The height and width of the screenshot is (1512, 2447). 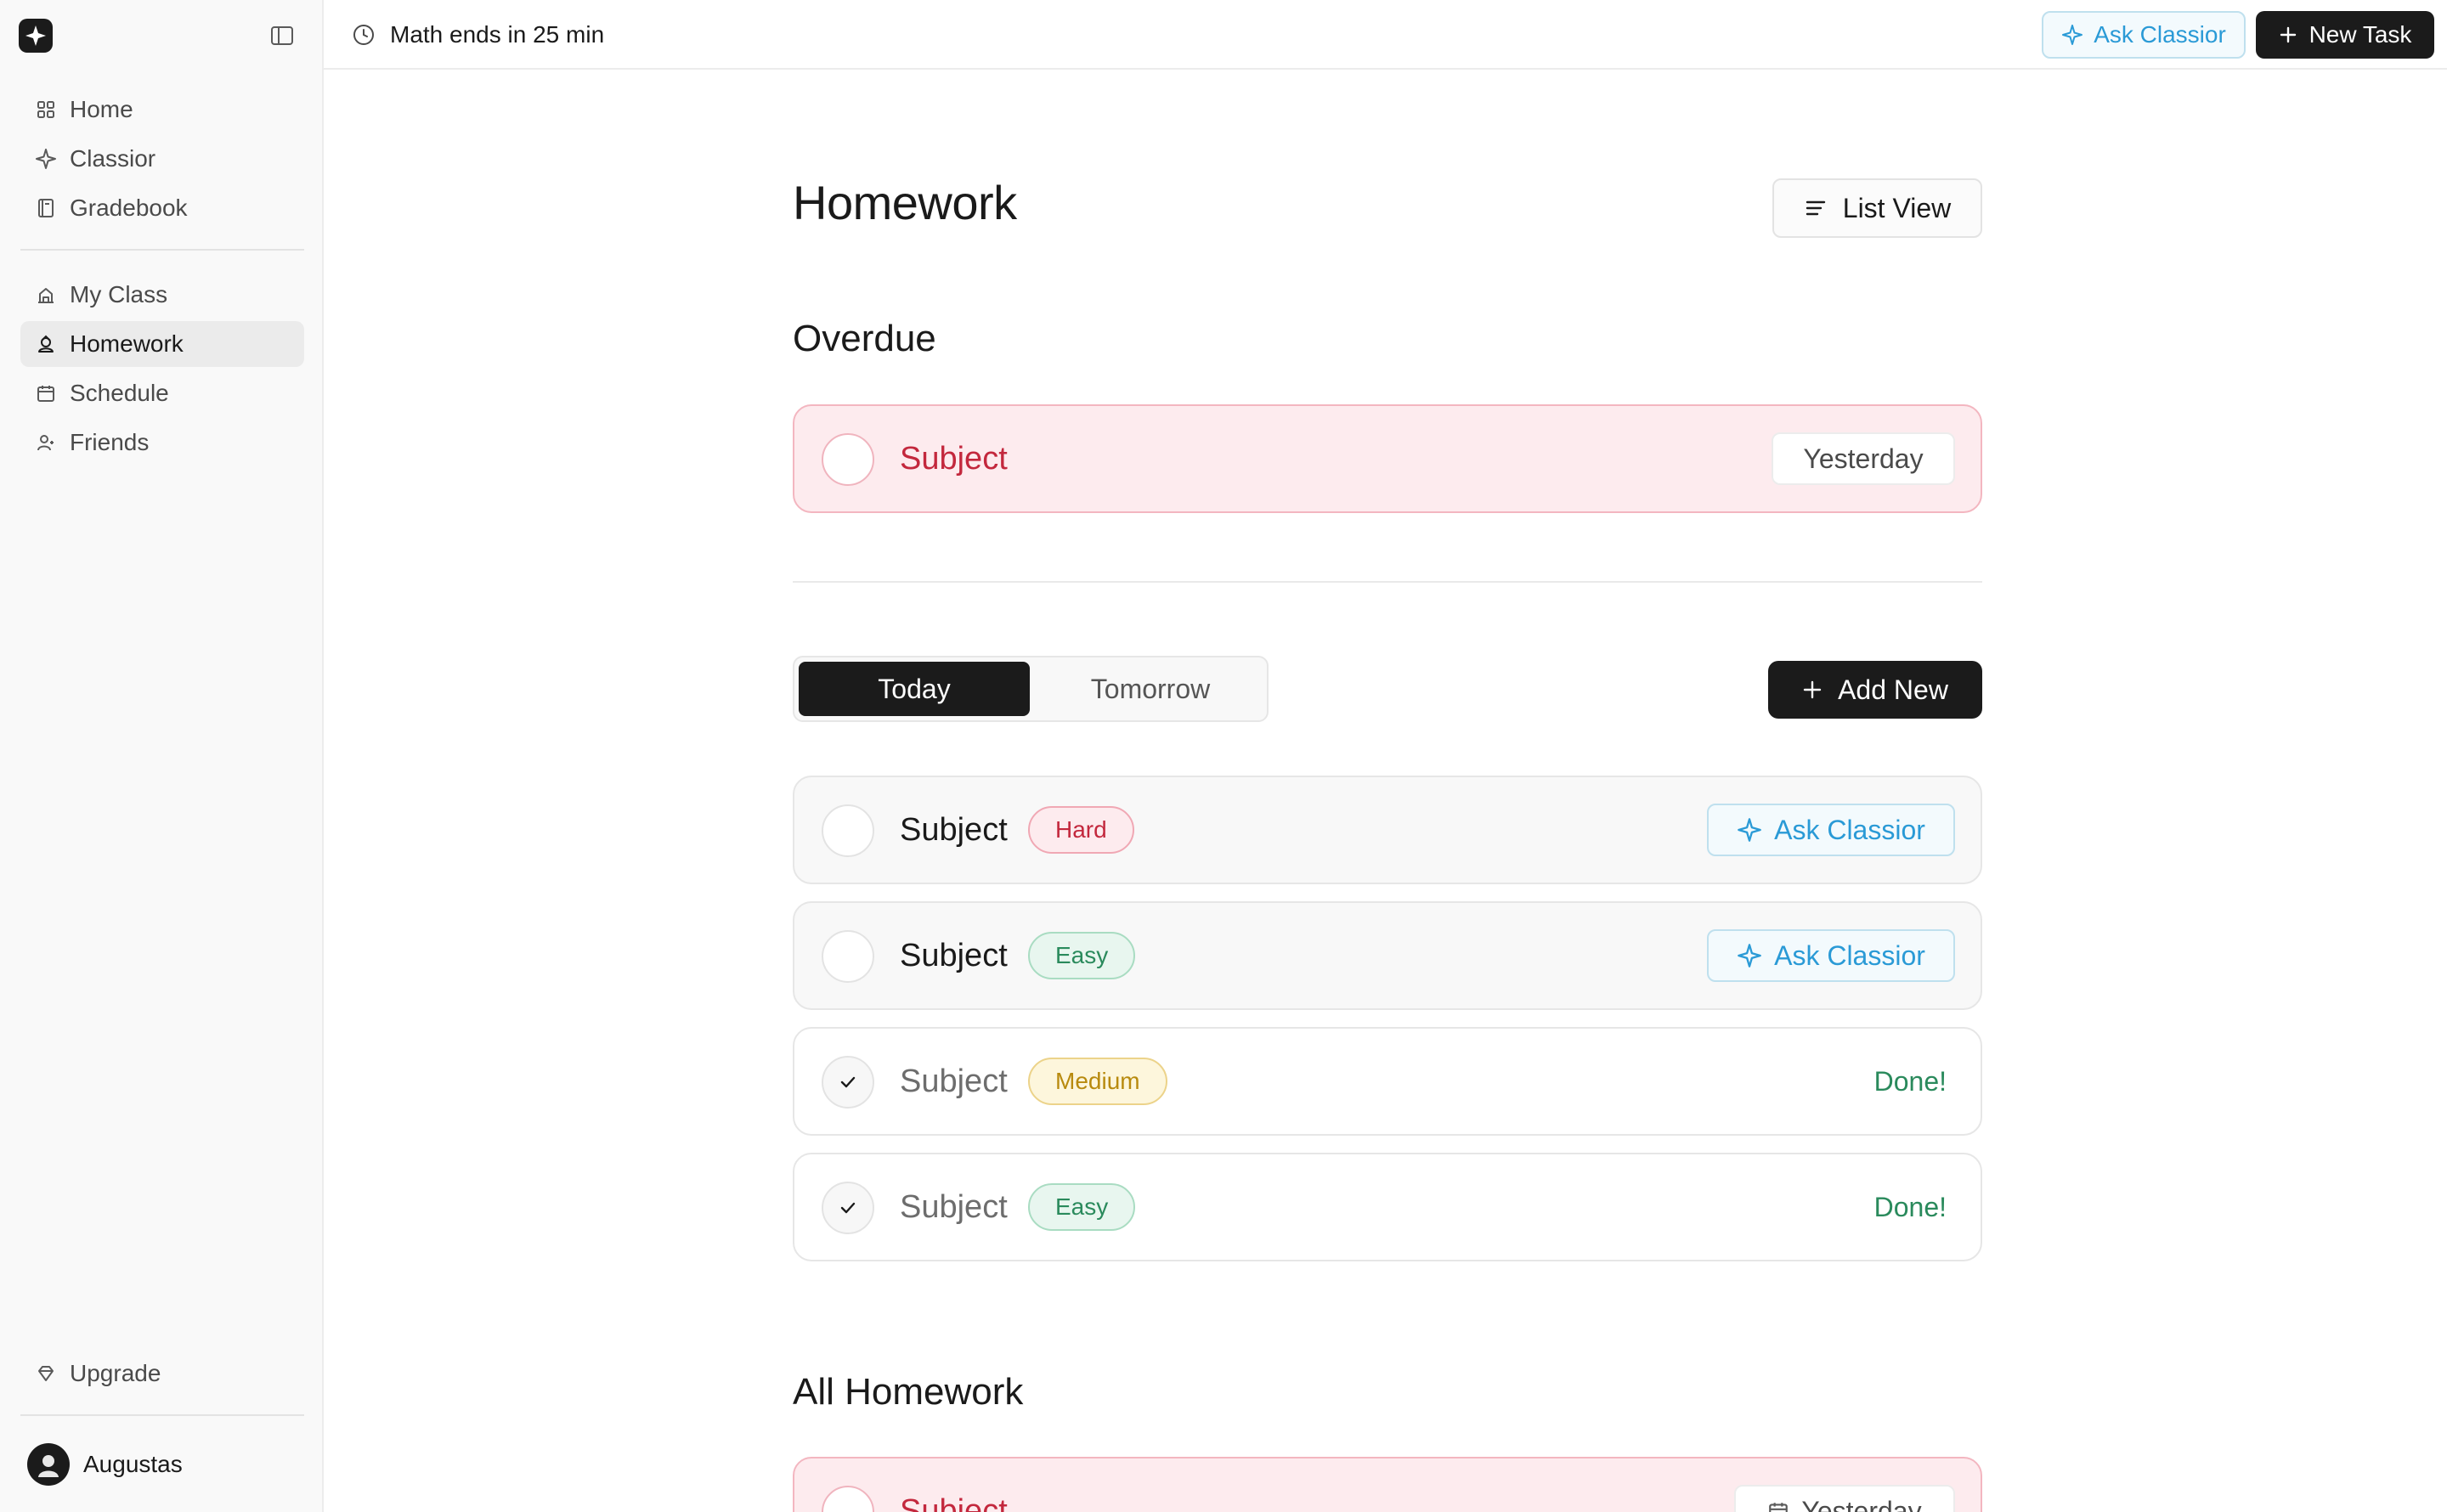 I want to click on sidebar-item-label: Upgrade, so click(x=116, y=1373).